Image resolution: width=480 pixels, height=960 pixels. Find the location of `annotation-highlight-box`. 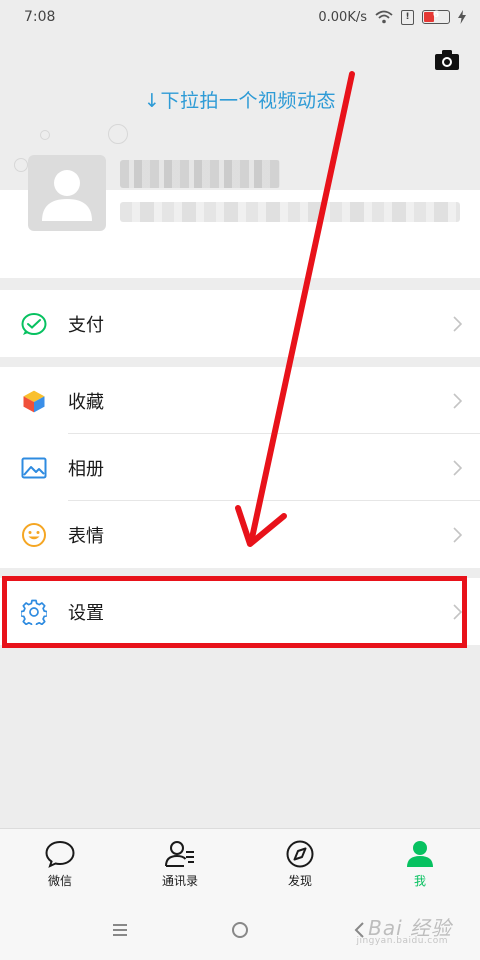

annotation-highlight-box is located at coordinates (234, 612).